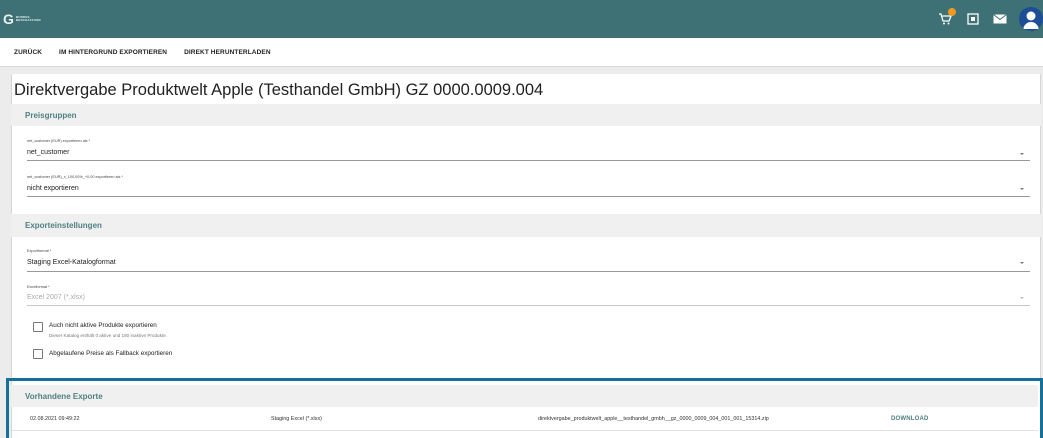  What do you see at coordinates (296, 419) in the screenshot?
I see `export-format: Staging Excel (*.xlsx)` at bounding box center [296, 419].